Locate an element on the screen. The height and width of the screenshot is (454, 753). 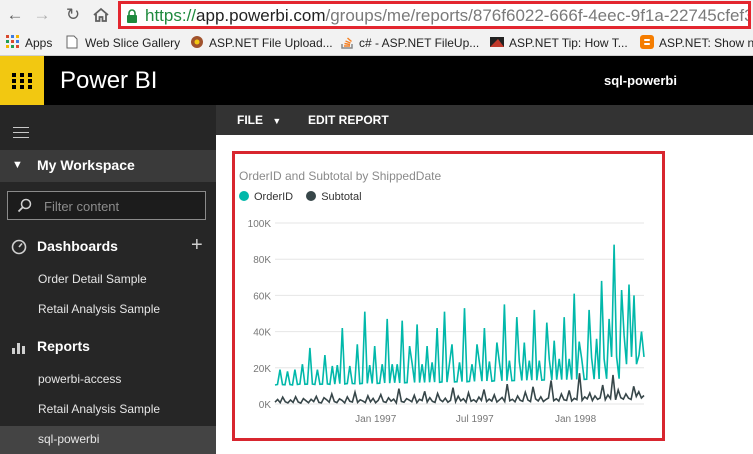
caret-down-icon: ▼ is located at coordinates (277, 121).